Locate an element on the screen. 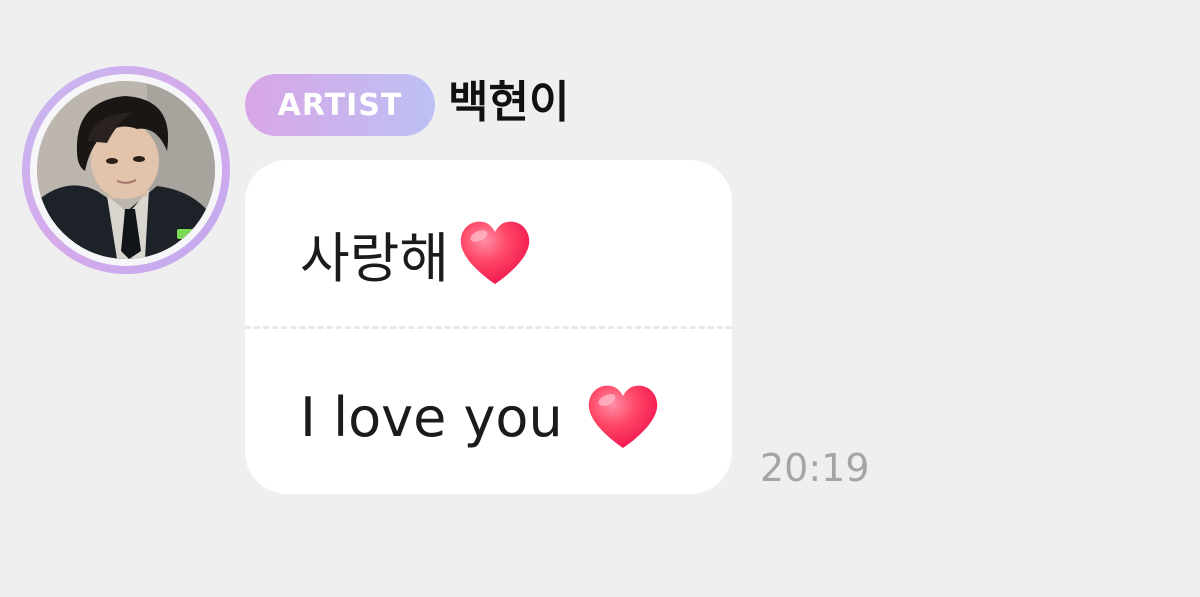 The width and height of the screenshot is (1200, 597). avatar-frame is located at coordinates (126, 170).